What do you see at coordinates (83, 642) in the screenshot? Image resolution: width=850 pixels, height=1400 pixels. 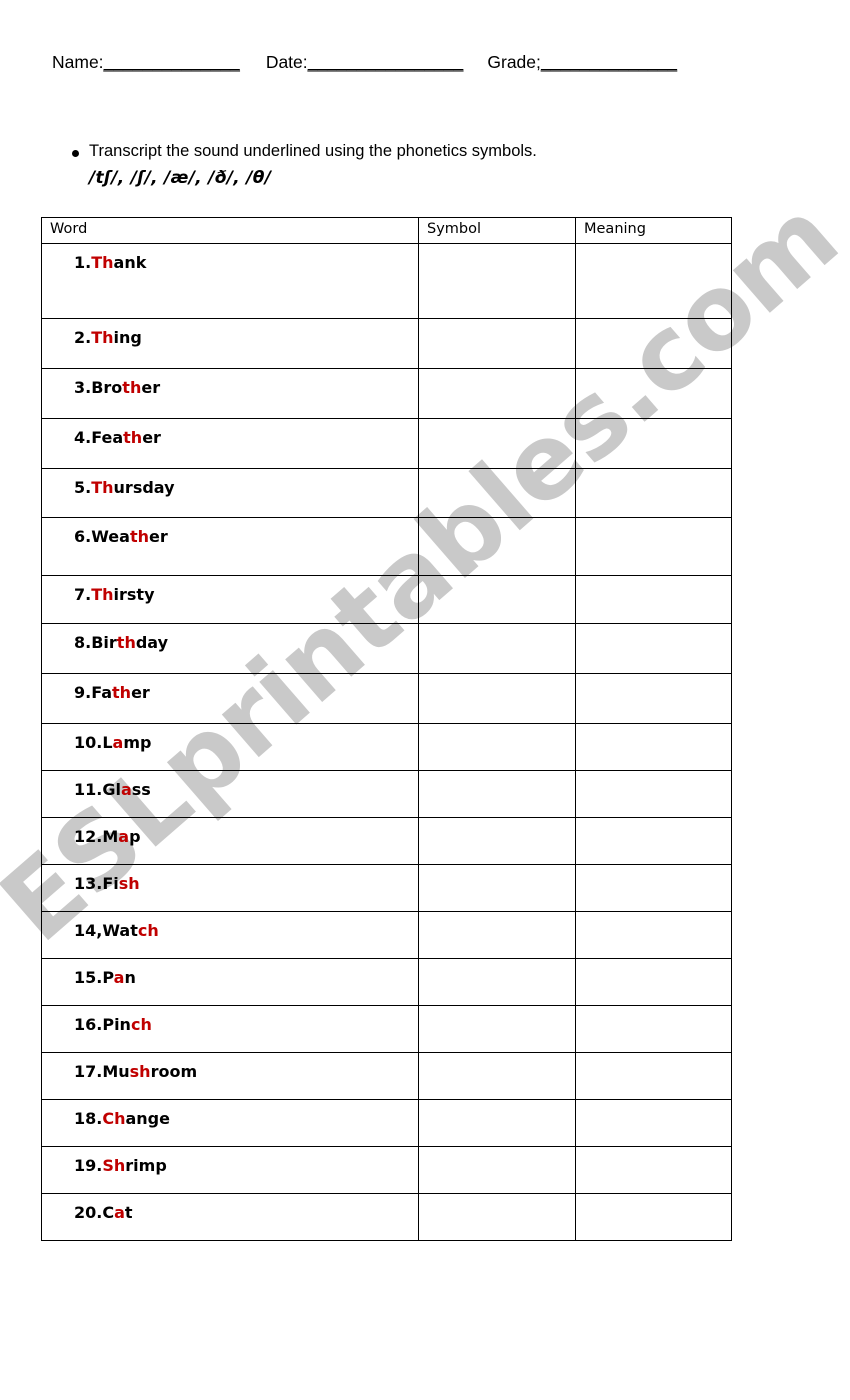 I see `row-number: 8.` at bounding box center [83, 642].